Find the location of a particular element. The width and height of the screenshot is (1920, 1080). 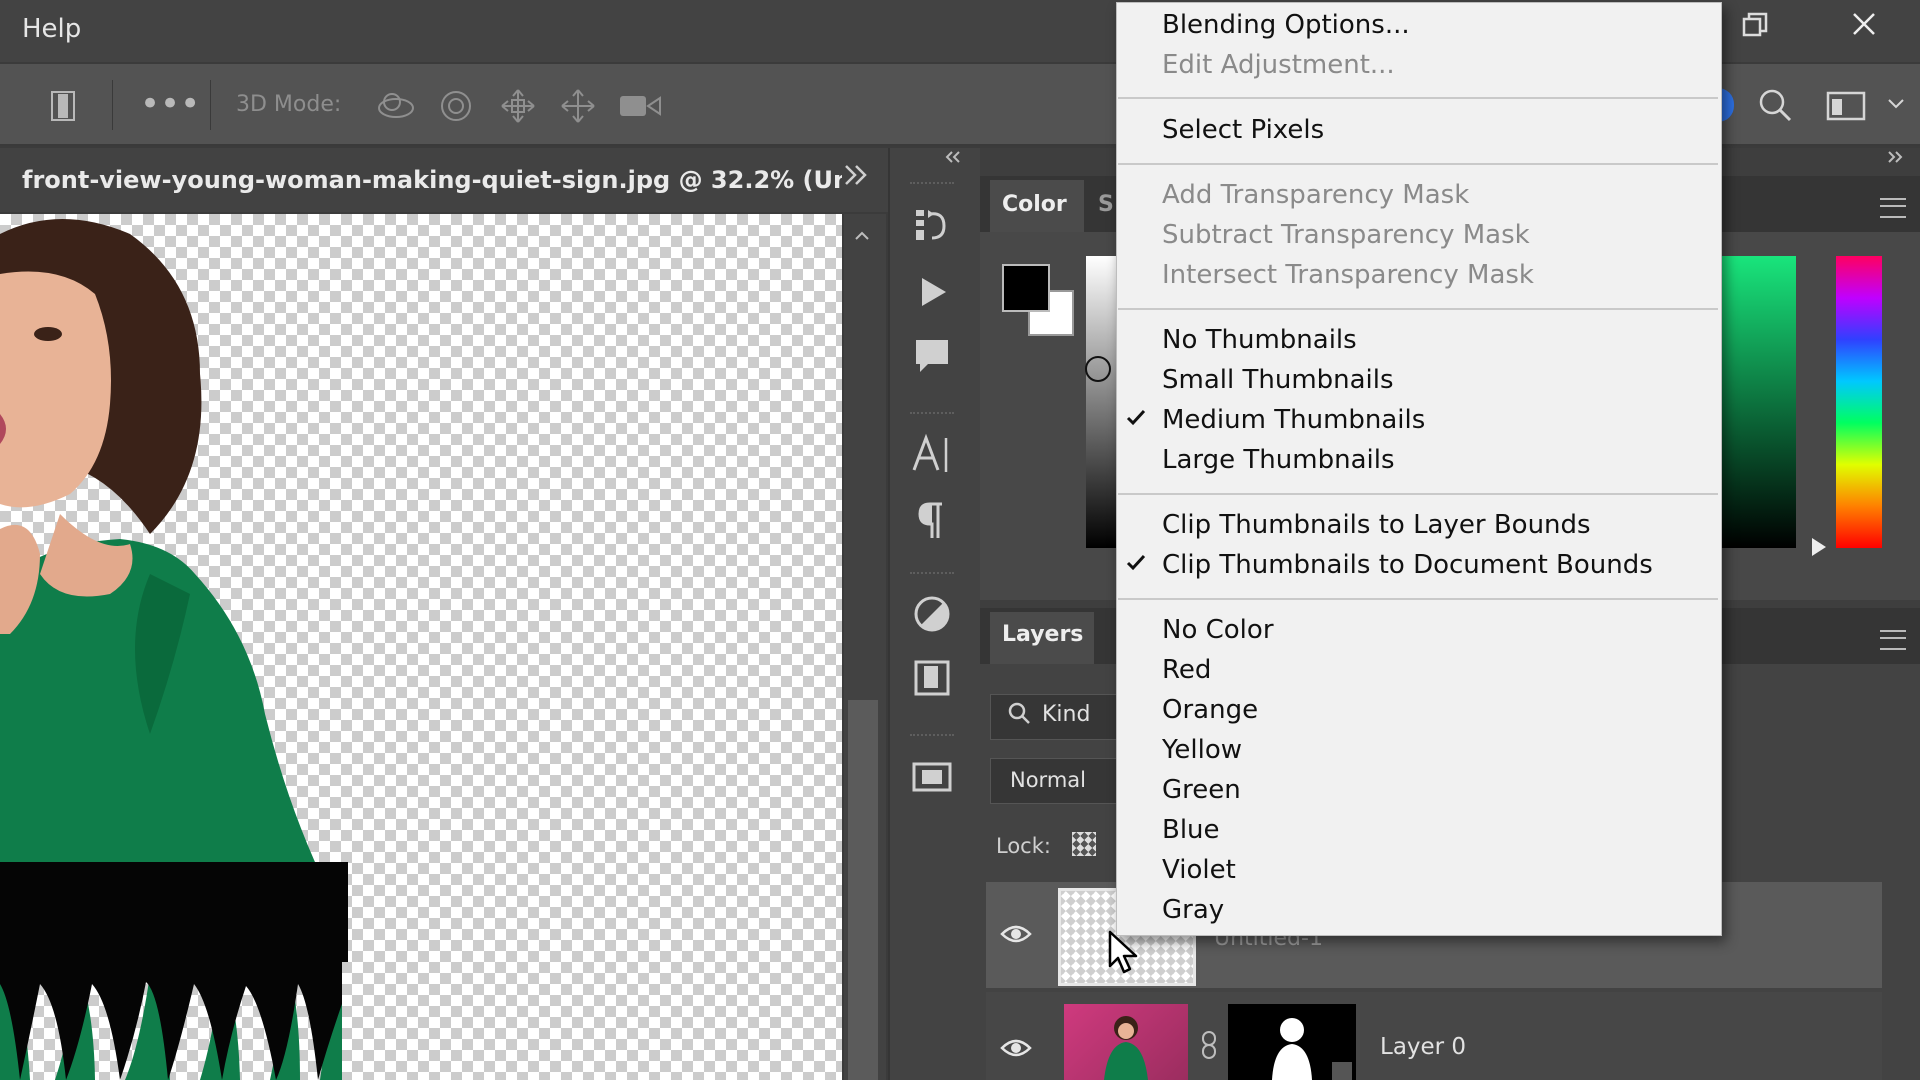

canvas-image is located at coordinates (174, 649).